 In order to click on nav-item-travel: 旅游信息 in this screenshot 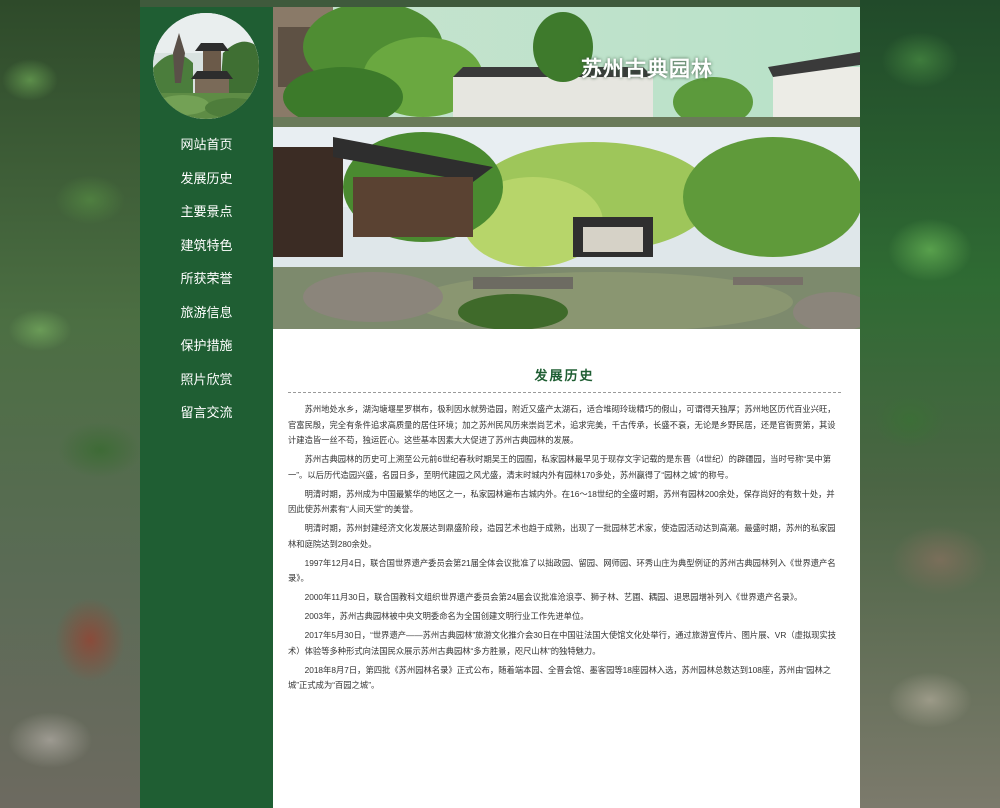, I will do `click(206, 314)`.